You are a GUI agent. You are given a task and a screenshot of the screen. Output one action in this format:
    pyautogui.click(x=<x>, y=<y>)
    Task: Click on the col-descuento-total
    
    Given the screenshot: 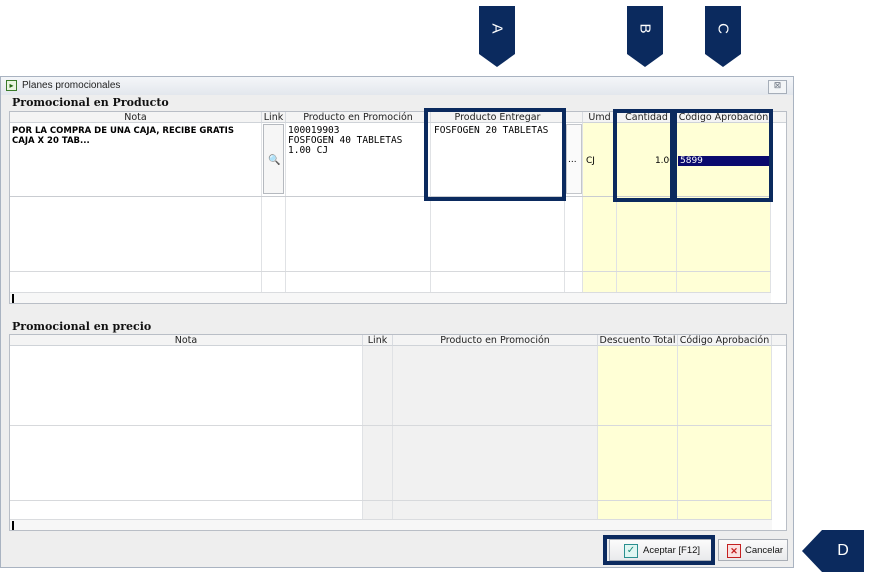 What is the action you would take?
    pyautogui.click(x=638, y=438)
    